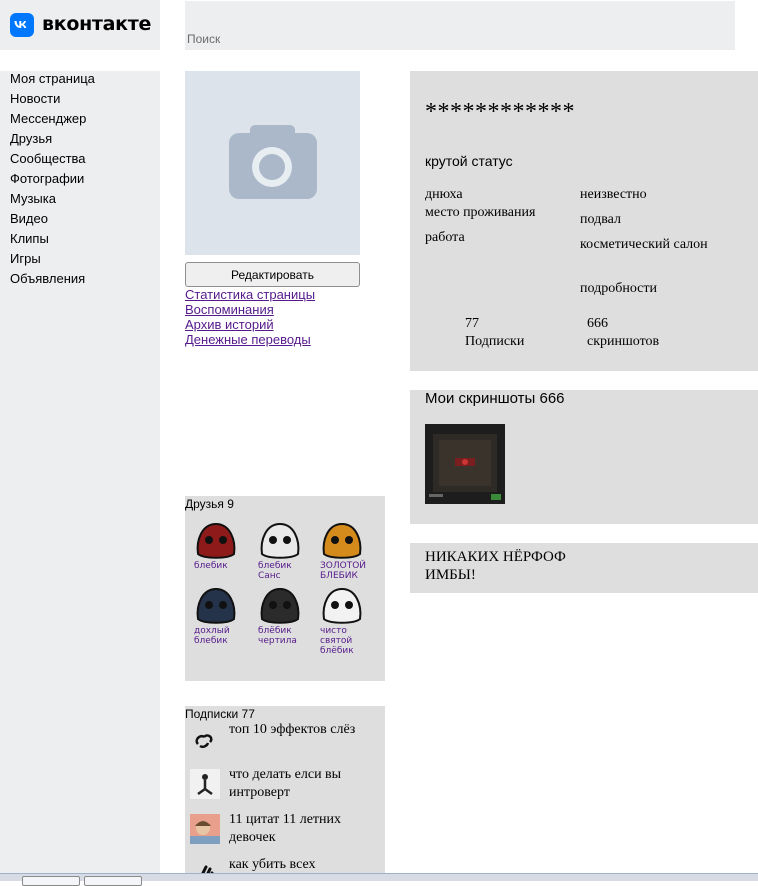  Describe the element at coordinates (47, 141) in the screenshot. I see `sidebar-item-friends: Друзья` at that location.